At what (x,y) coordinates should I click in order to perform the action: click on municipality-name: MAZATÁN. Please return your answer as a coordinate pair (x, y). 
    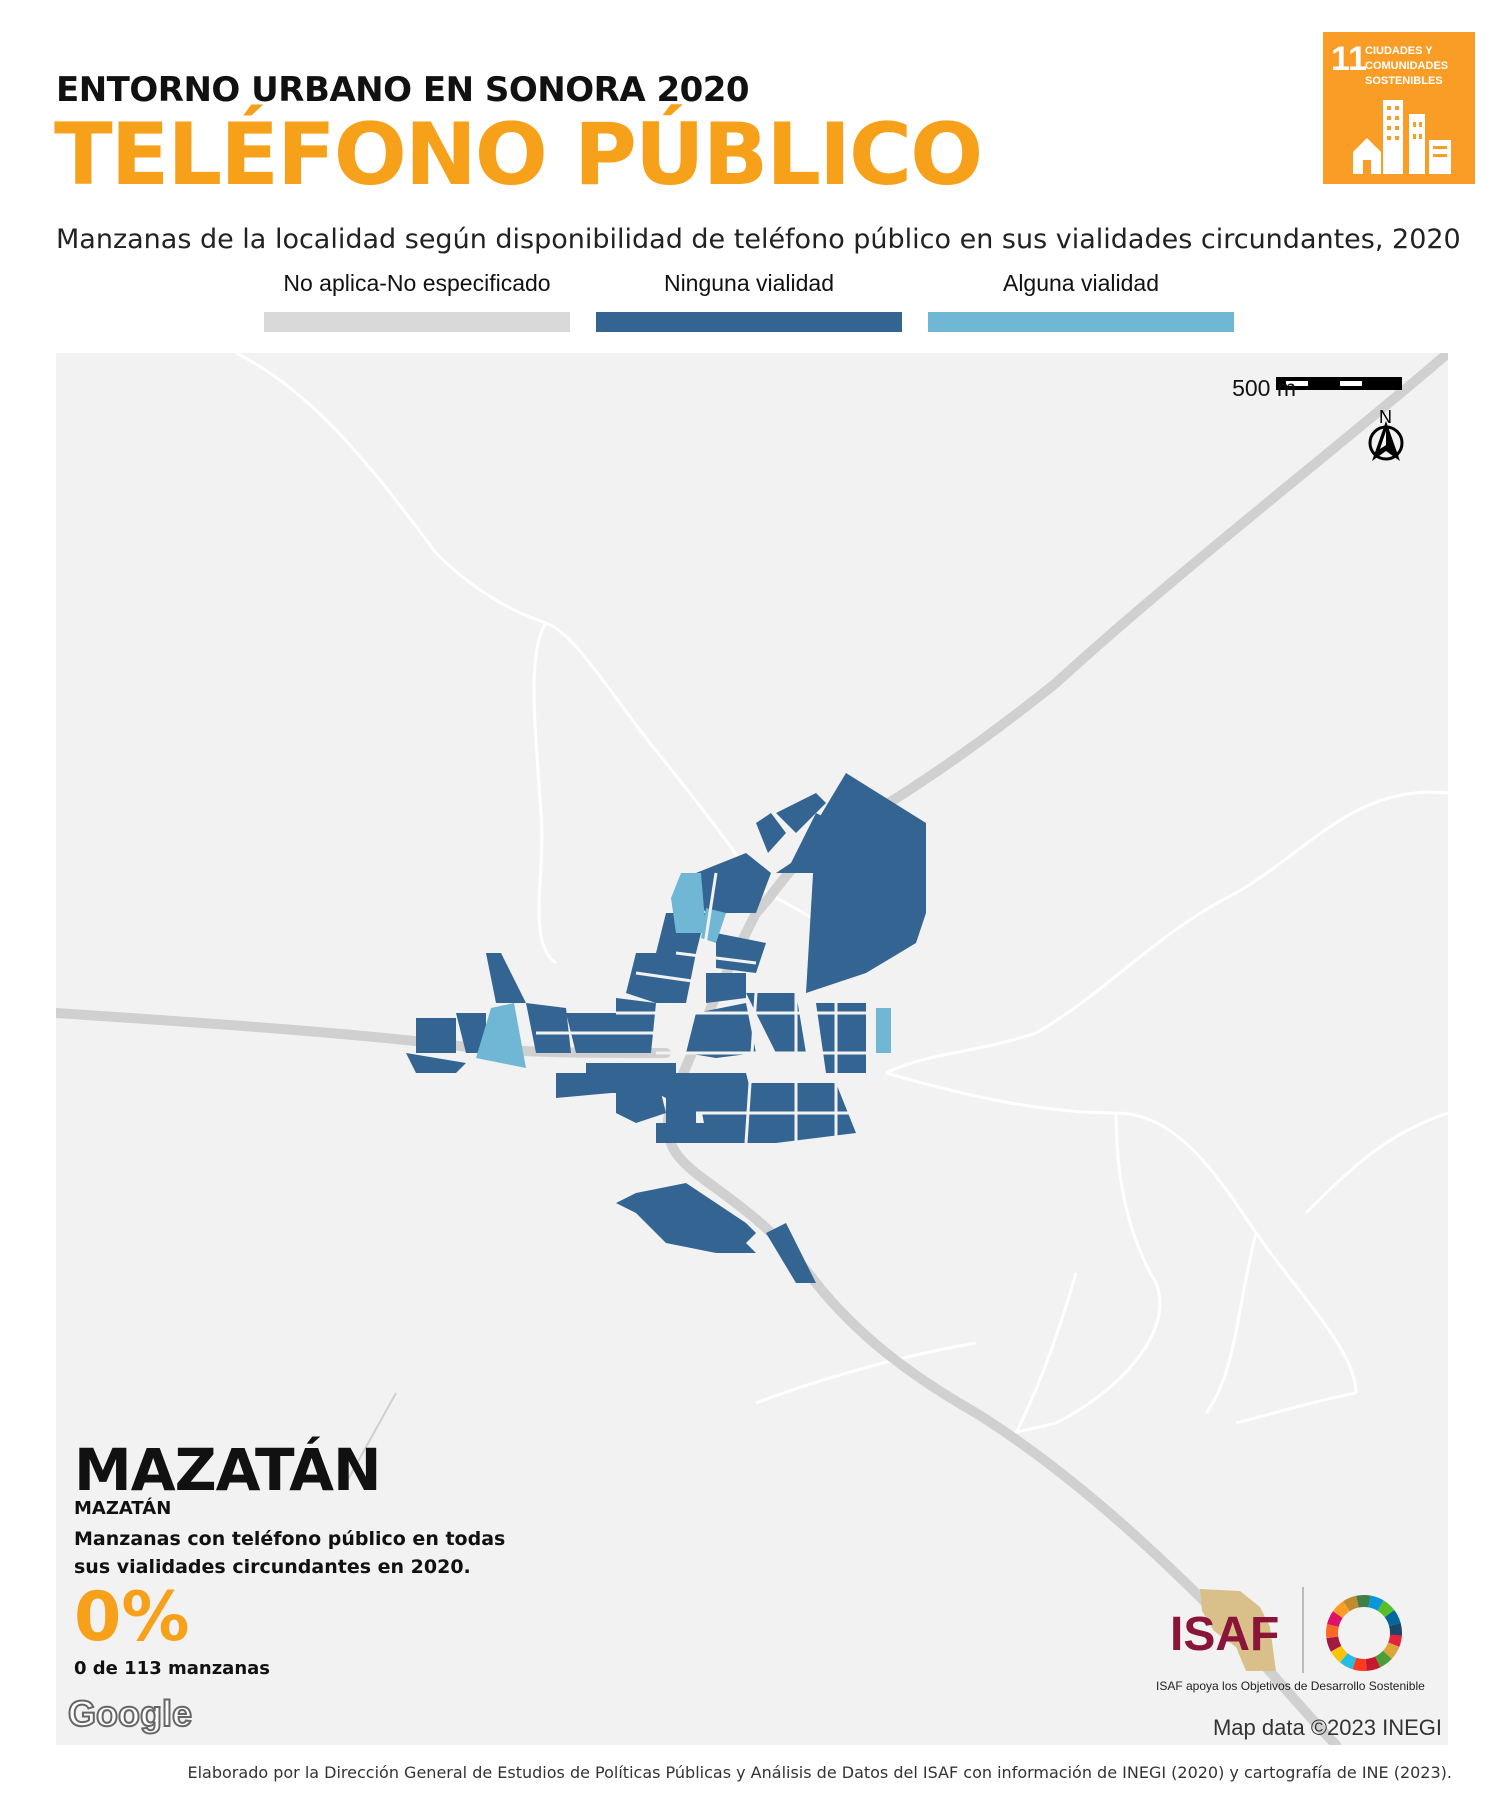
    Looking at the image, I should click on (228, 1470).